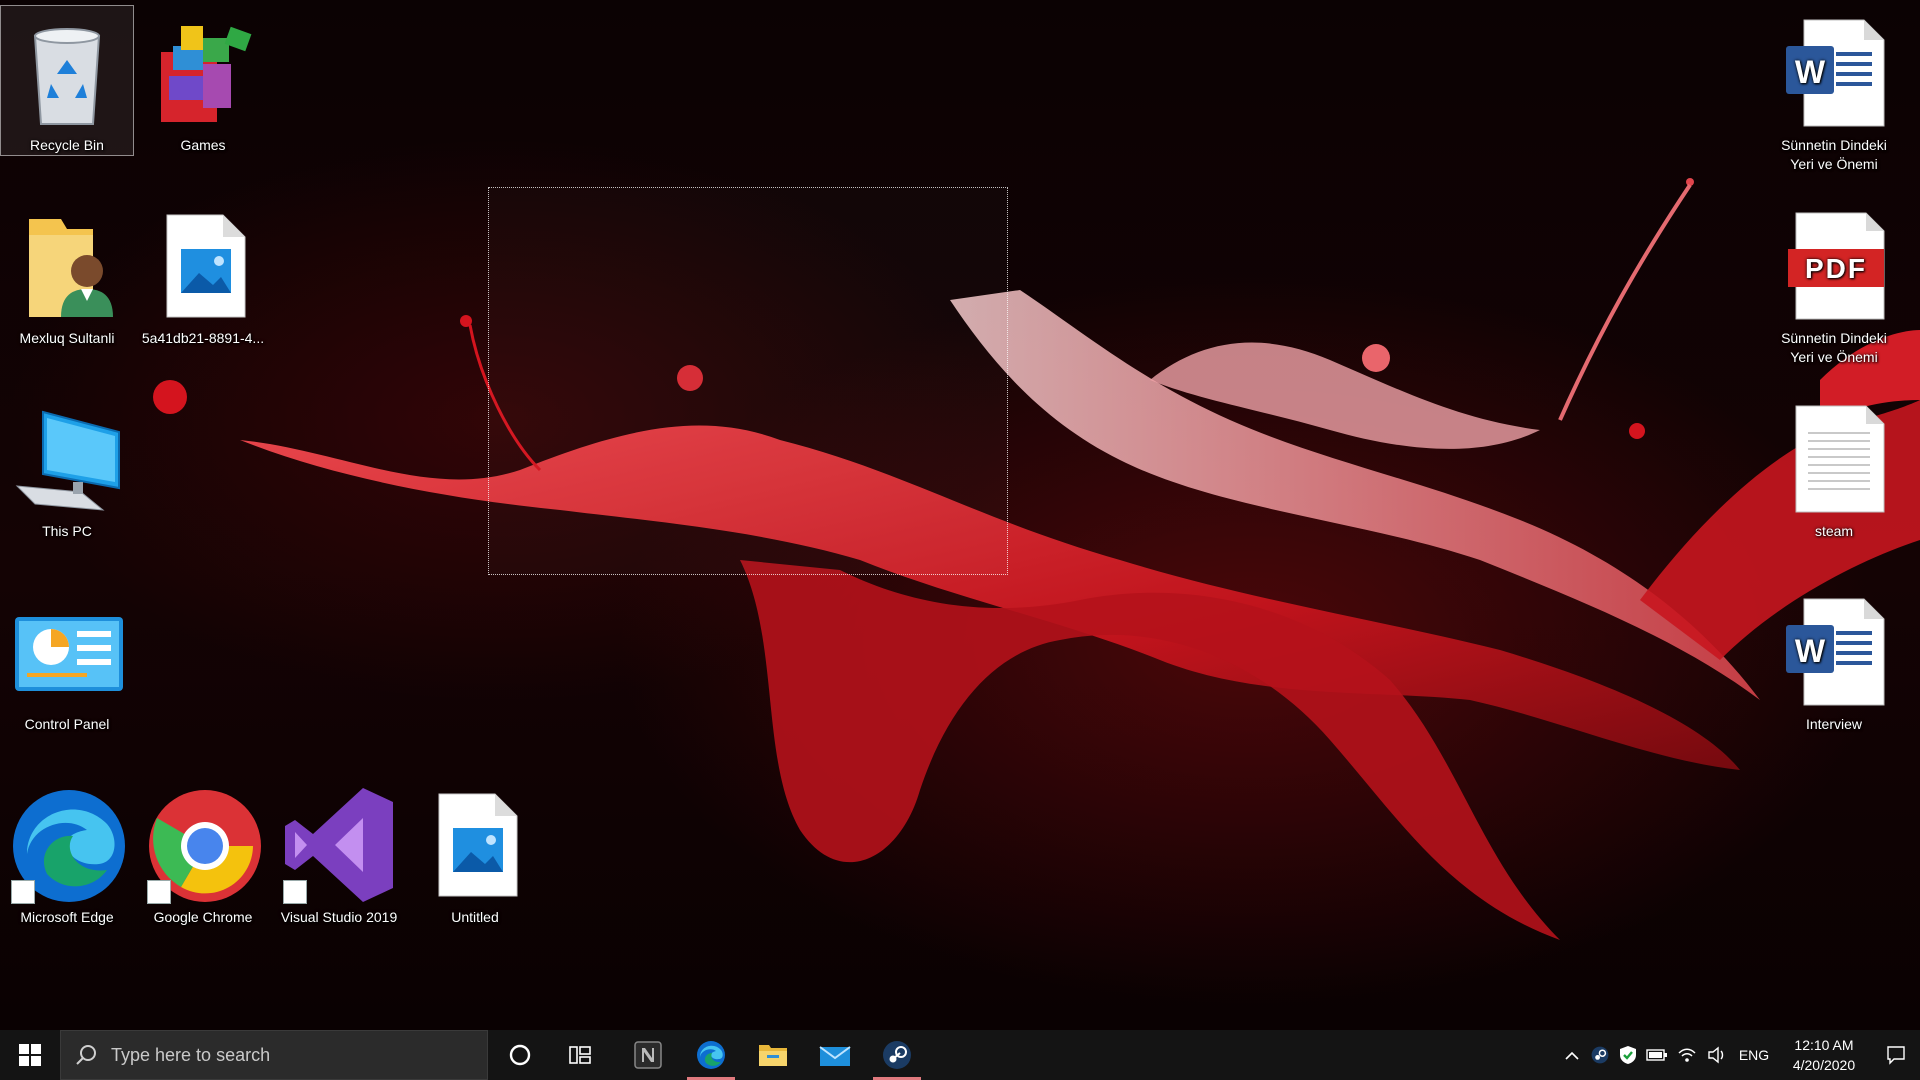 The height and width of the screenshot is (1080, 1920). What do you see at coordinates (1824, 1055) in the screenshot?
I see `clock: 12:10 AM 4/20/2020` at bounding box center [1824, 1055].